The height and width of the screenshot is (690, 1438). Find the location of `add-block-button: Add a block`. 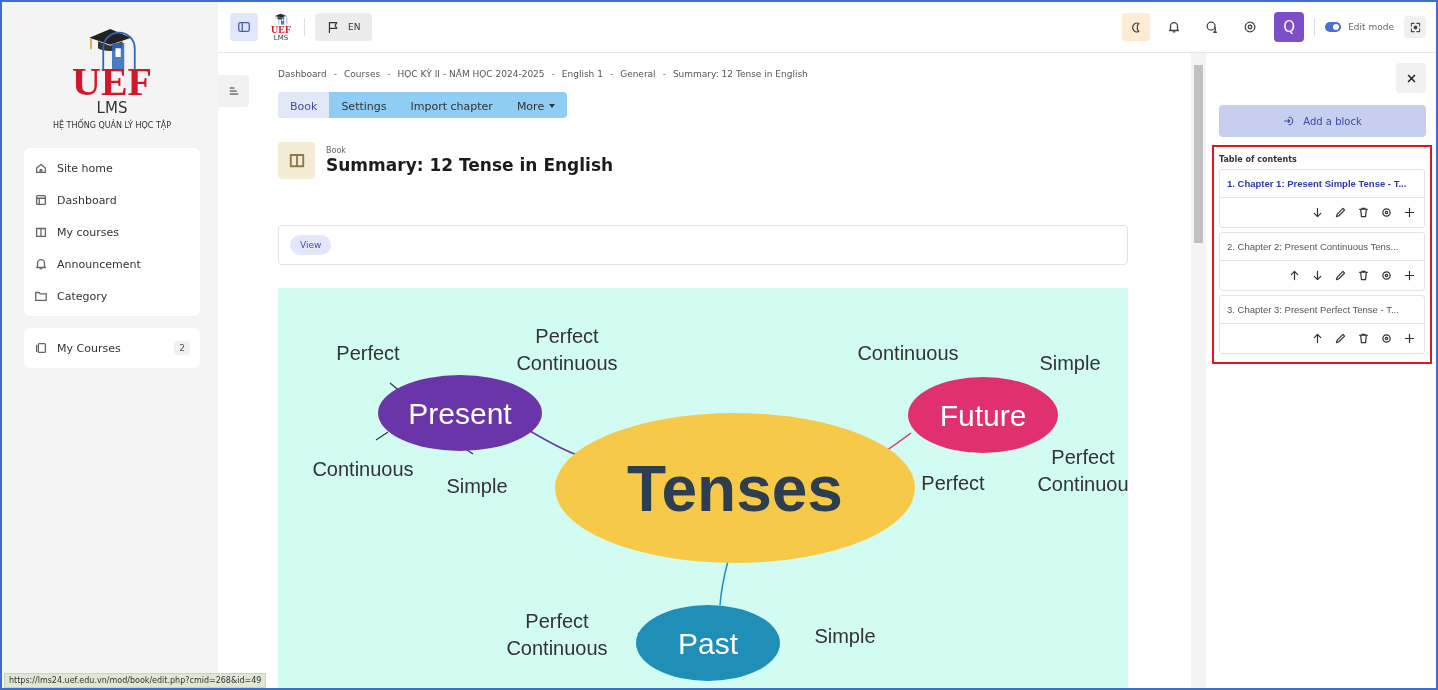

add-block-button: Add a block is located at coordinates (1322, 121).